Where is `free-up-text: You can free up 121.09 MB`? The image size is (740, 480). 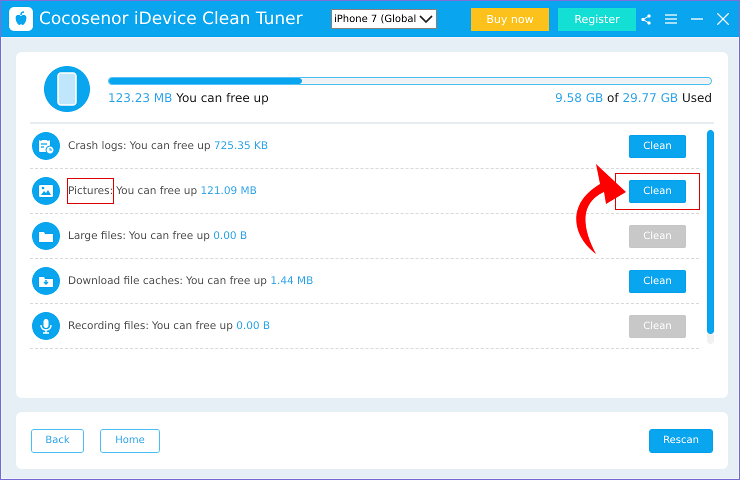 free-up-text: You can free up 121.09 MB is located at coordinates (186, 191).